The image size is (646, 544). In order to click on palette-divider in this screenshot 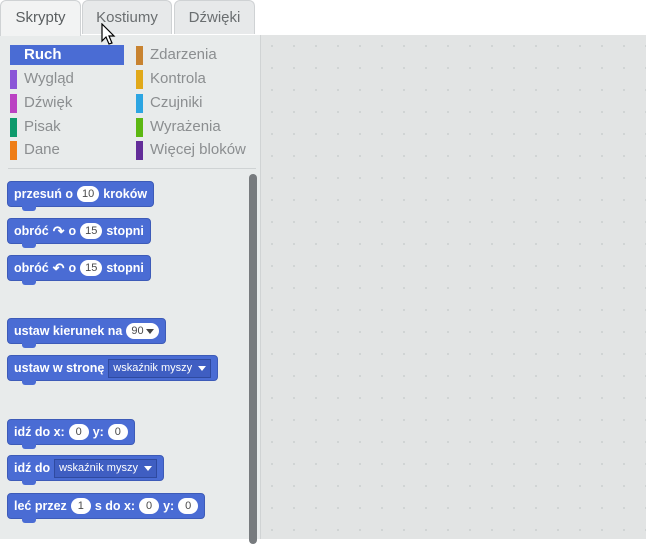, I will do `click(132, 168)`.